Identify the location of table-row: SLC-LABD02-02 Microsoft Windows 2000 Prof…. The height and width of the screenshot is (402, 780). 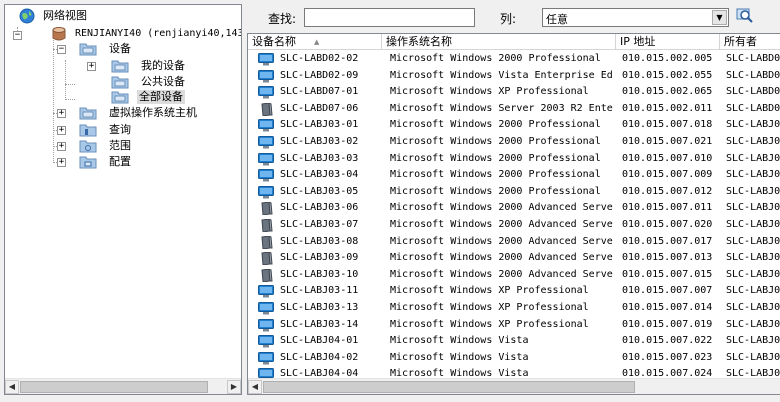
(514, 59).